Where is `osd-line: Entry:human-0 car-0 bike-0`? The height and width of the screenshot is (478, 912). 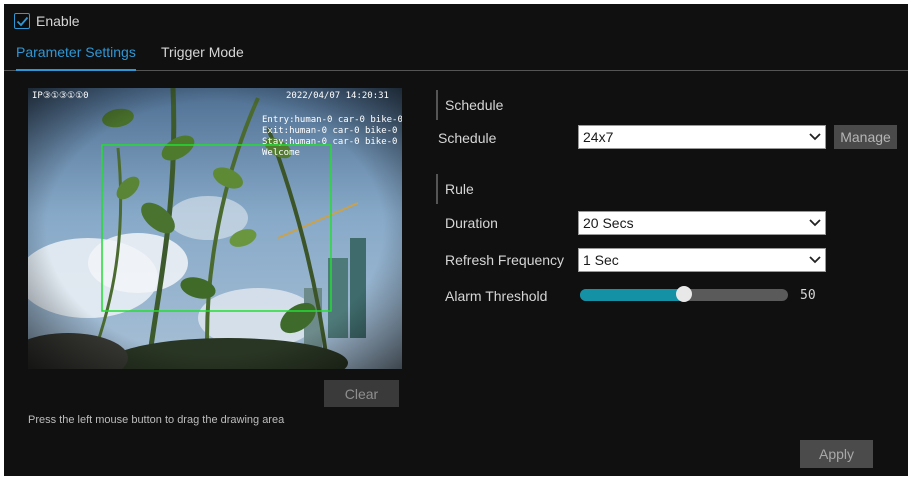
osd-line: Entry:human-0 car-0 bike-0 is located at coordinates (332, 120).